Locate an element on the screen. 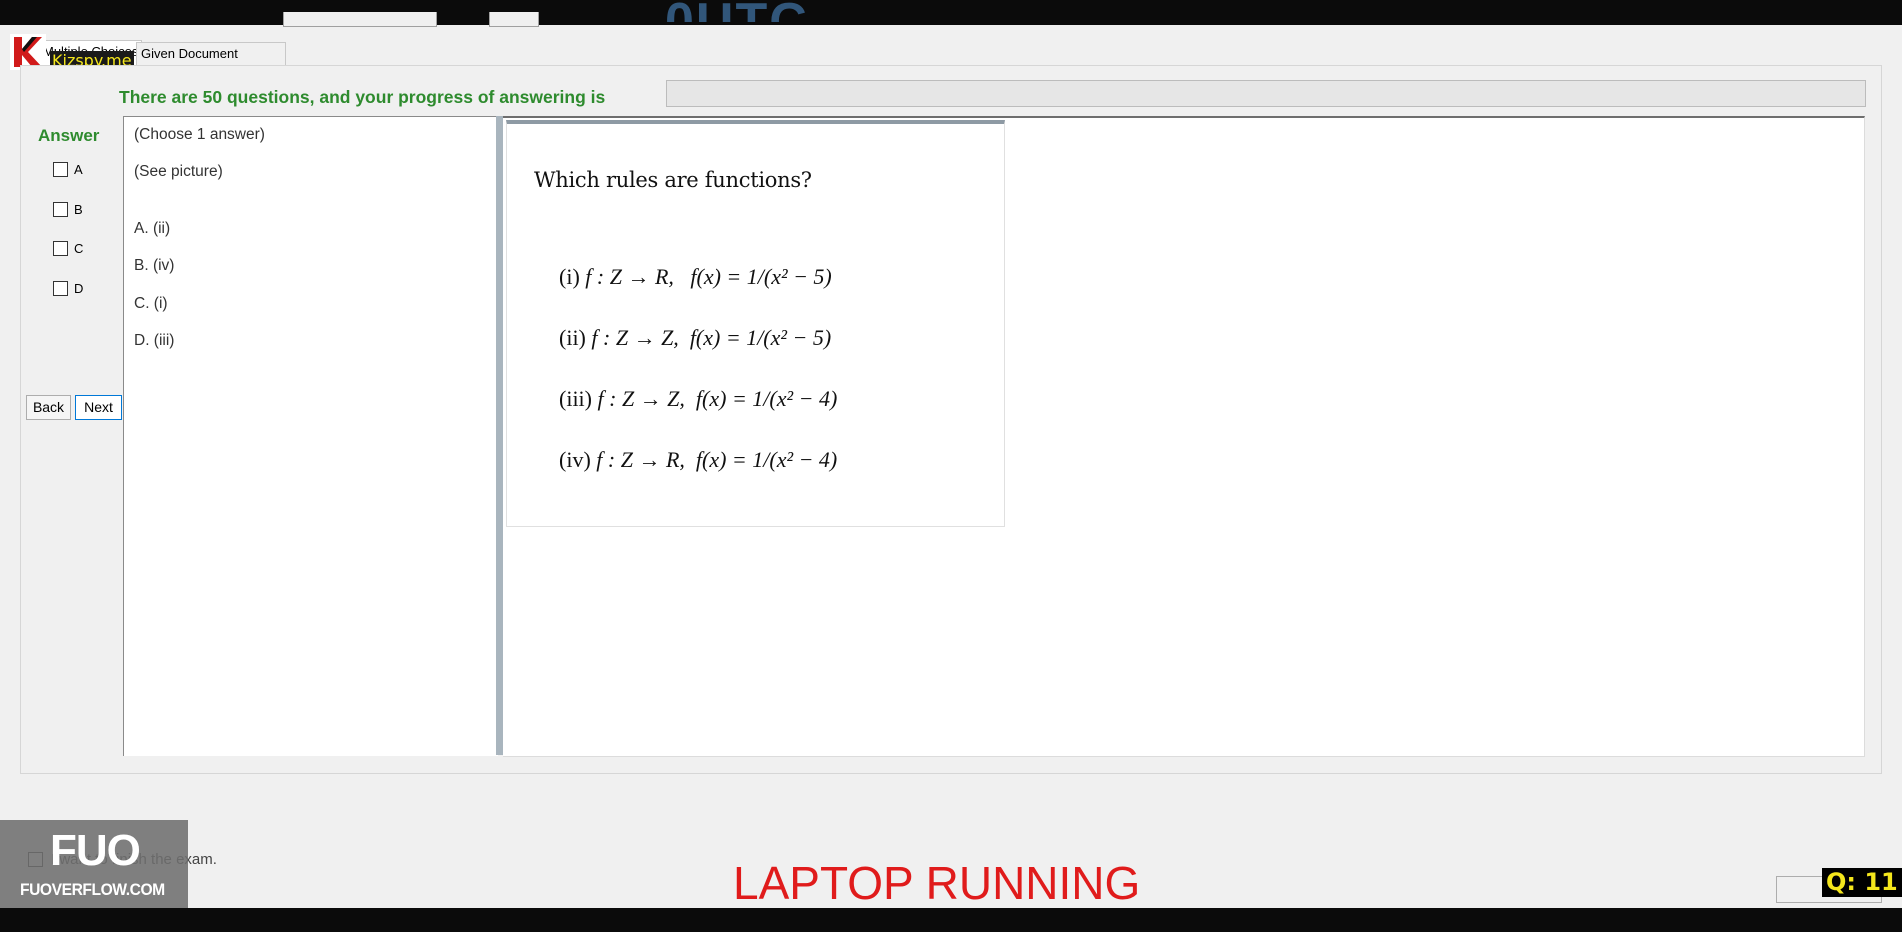 The width and height of the screenshot is (1902, 932). choice-item: C. (i) is located at coordinates (151, 303).